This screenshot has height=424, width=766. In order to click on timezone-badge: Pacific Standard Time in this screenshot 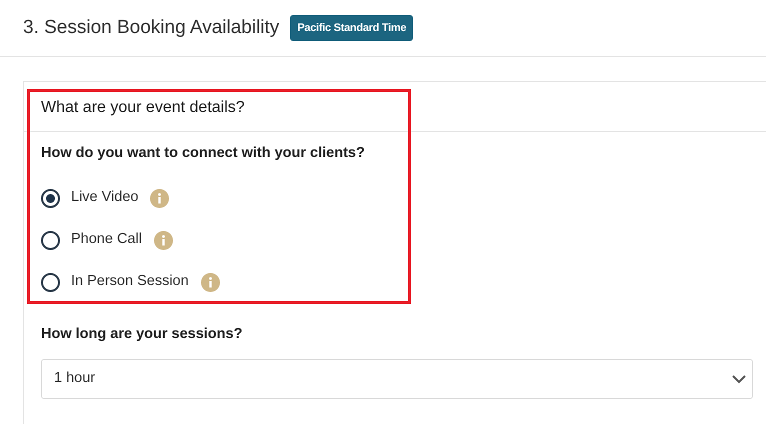, I will do `click(352, 28)`.